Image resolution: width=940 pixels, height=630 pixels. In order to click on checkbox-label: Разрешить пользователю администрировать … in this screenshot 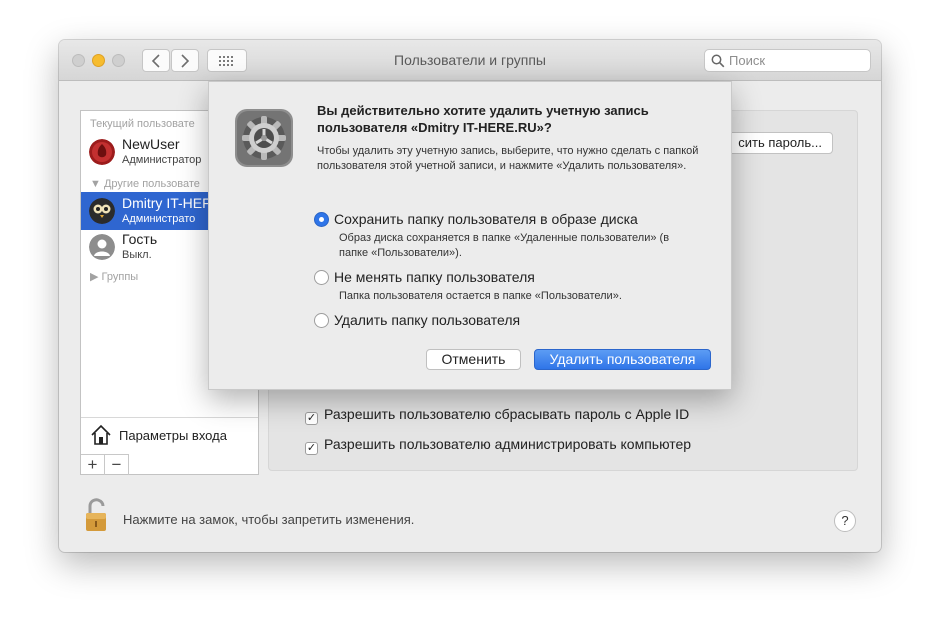, I will do `click(508, 444)`.